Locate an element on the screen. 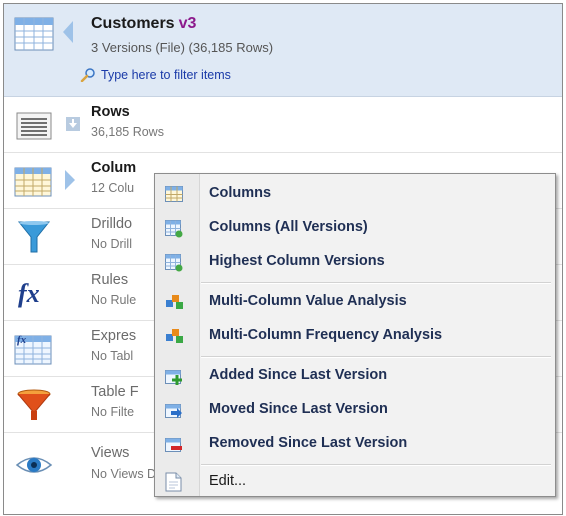 This screenshot has width=566, height=516. menu-item-removed-since-last-version: Removed Since Last Version is located at coordinates (355, 444).